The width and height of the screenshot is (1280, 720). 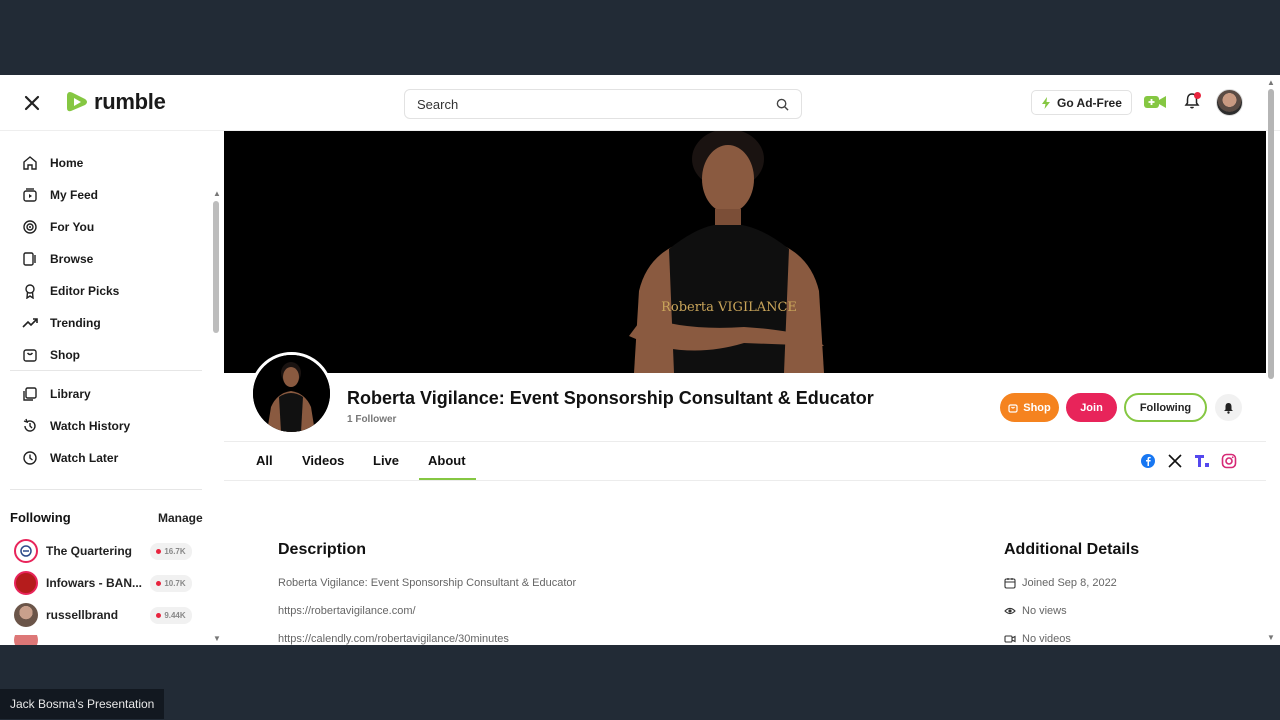 What do you see at coordinates (56, 394) in the screenshot?
I see `sidebar-item-library: Library` at bounding box center [56, 394].